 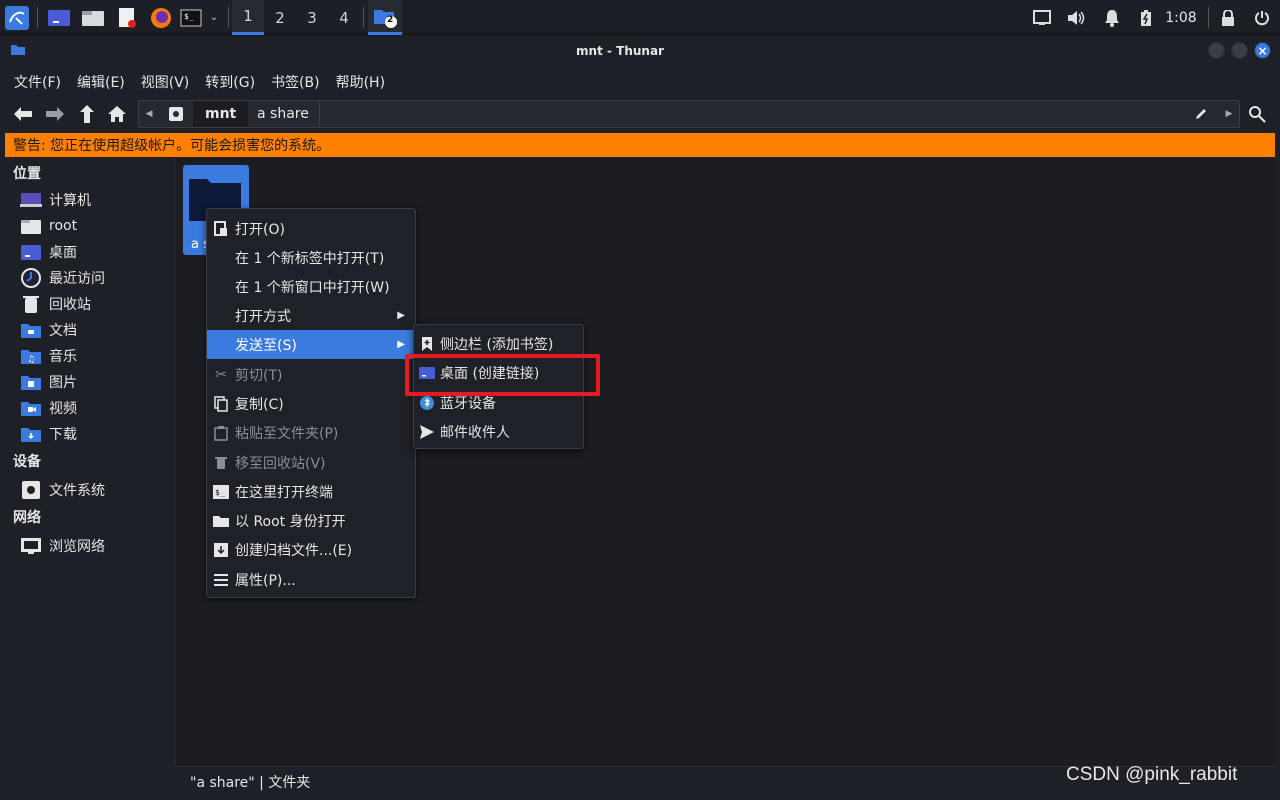 I want to click on sidebar-item-root: root, so click(x=48, y=226).